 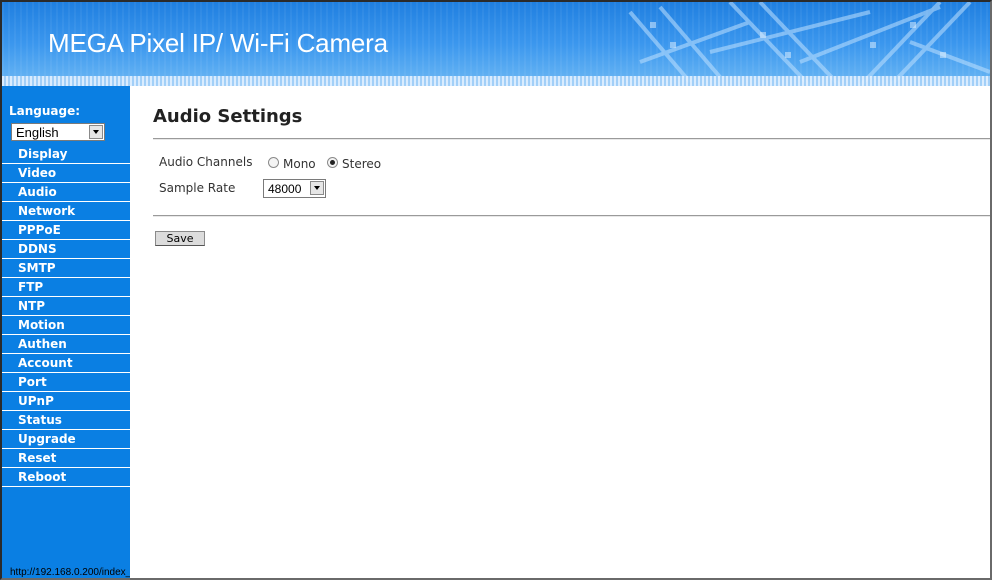 I want to click on sidebar-item-label: NTP, so click(x=32, y=306).